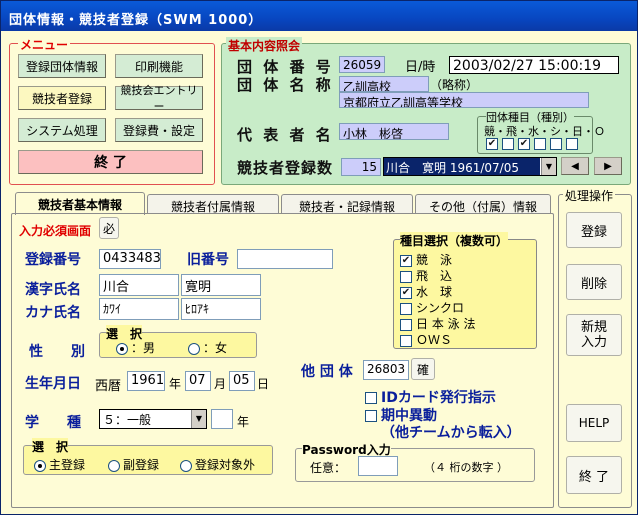 The image size is (638, 515). What do you see at coordinates (80, 203) in the screenshot?
I see `tab-basic-info: 競技者基本情報` at bounding box center [80, 203].